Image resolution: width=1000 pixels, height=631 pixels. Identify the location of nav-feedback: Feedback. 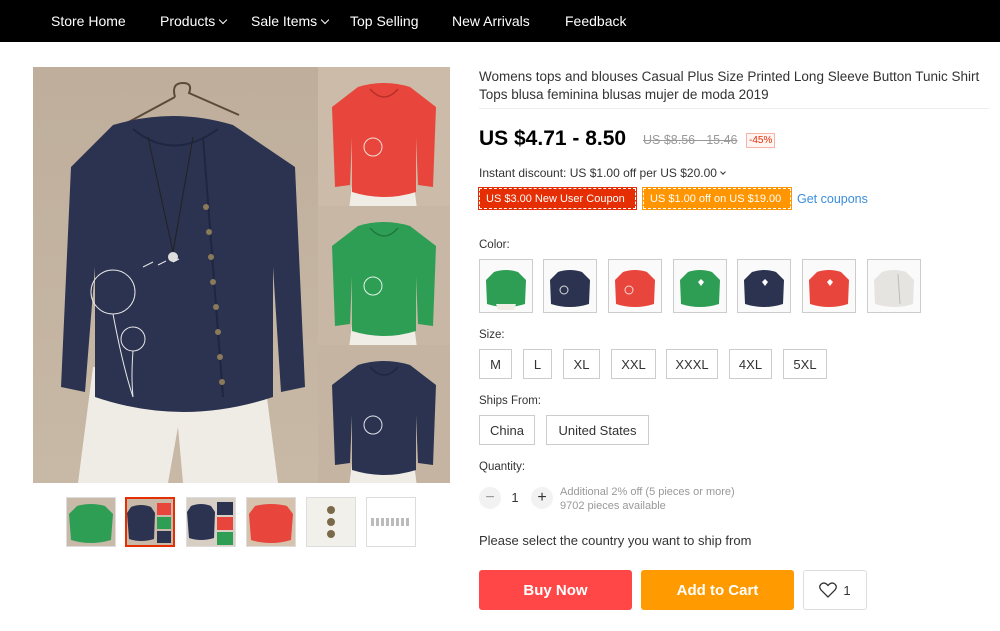
(595, 21).